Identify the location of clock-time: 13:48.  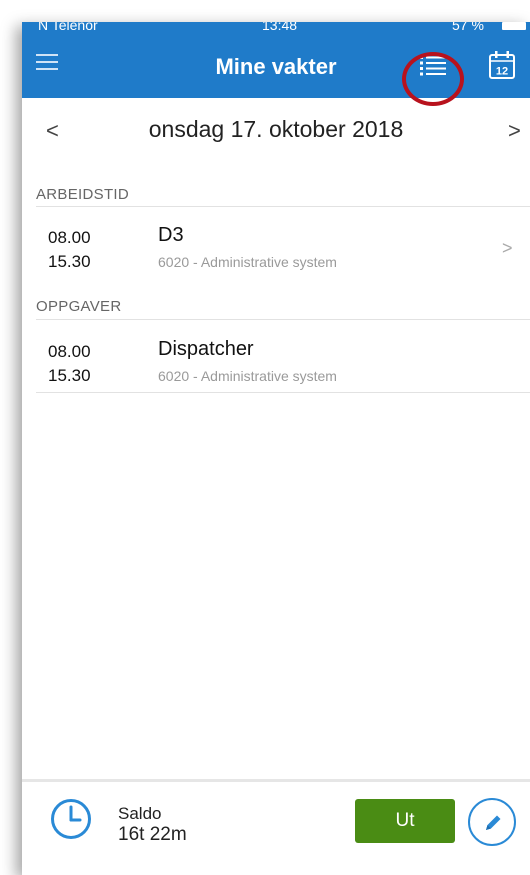
(280, 27).